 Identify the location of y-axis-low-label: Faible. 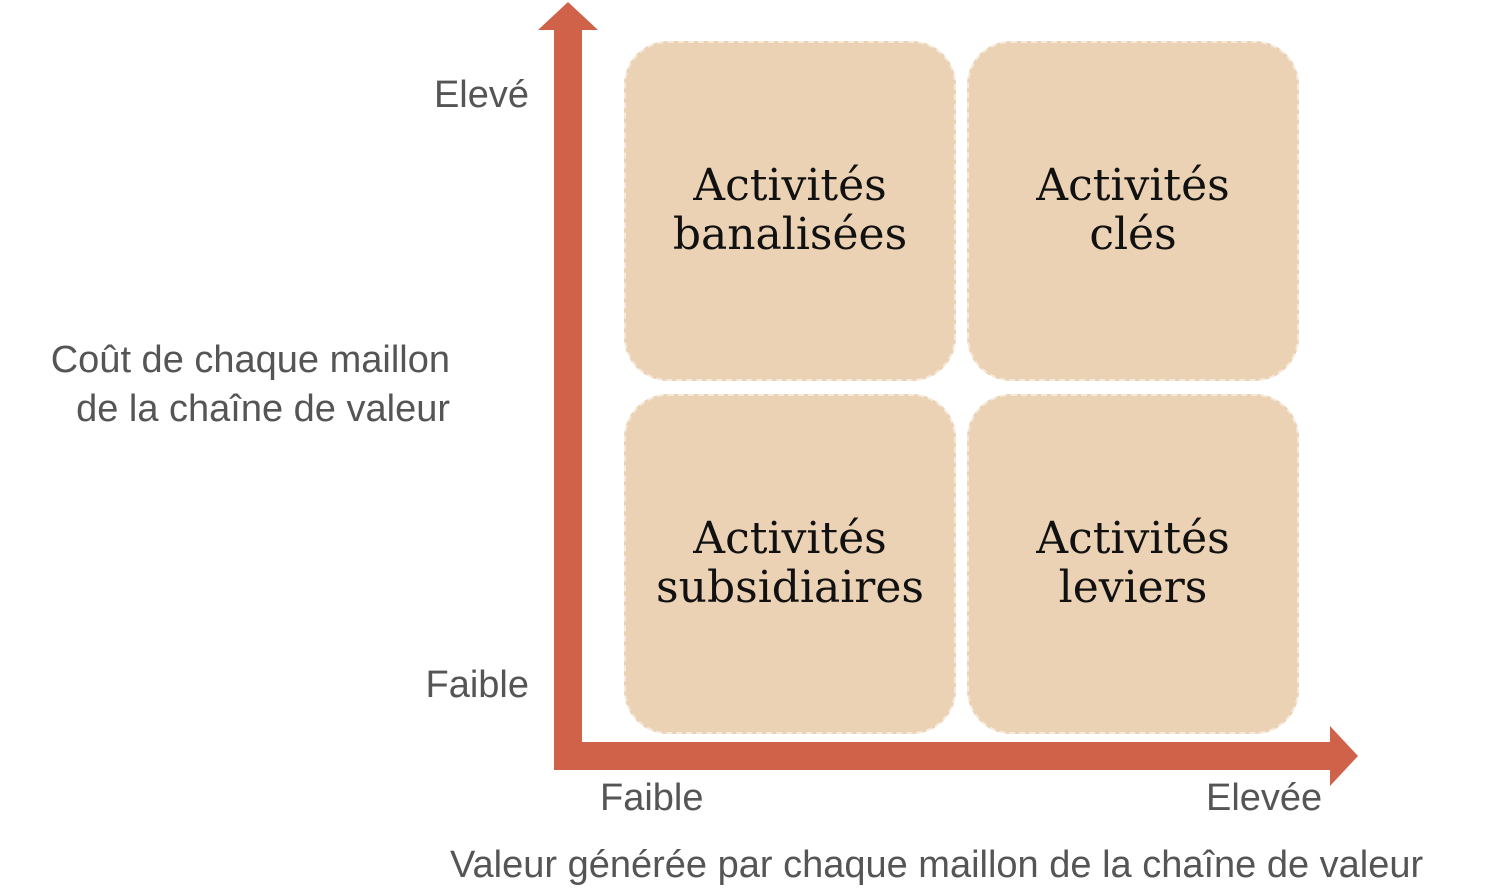
(477, 685).